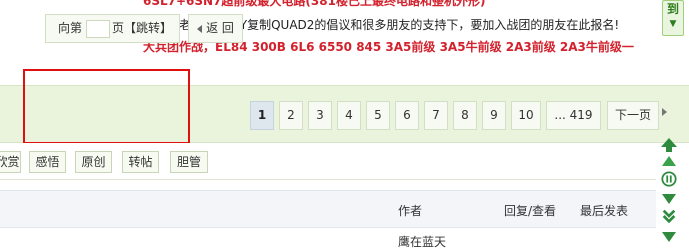  I want to click on page-link-4: 4, so click(349, 115).